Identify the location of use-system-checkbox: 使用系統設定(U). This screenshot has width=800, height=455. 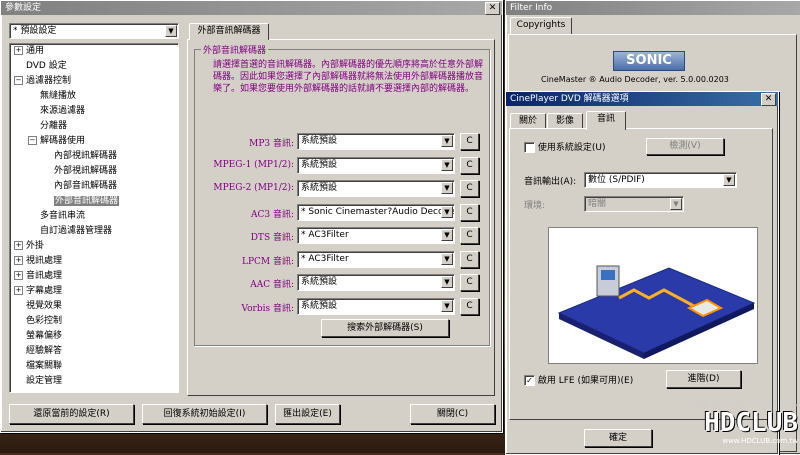
(565, 146).